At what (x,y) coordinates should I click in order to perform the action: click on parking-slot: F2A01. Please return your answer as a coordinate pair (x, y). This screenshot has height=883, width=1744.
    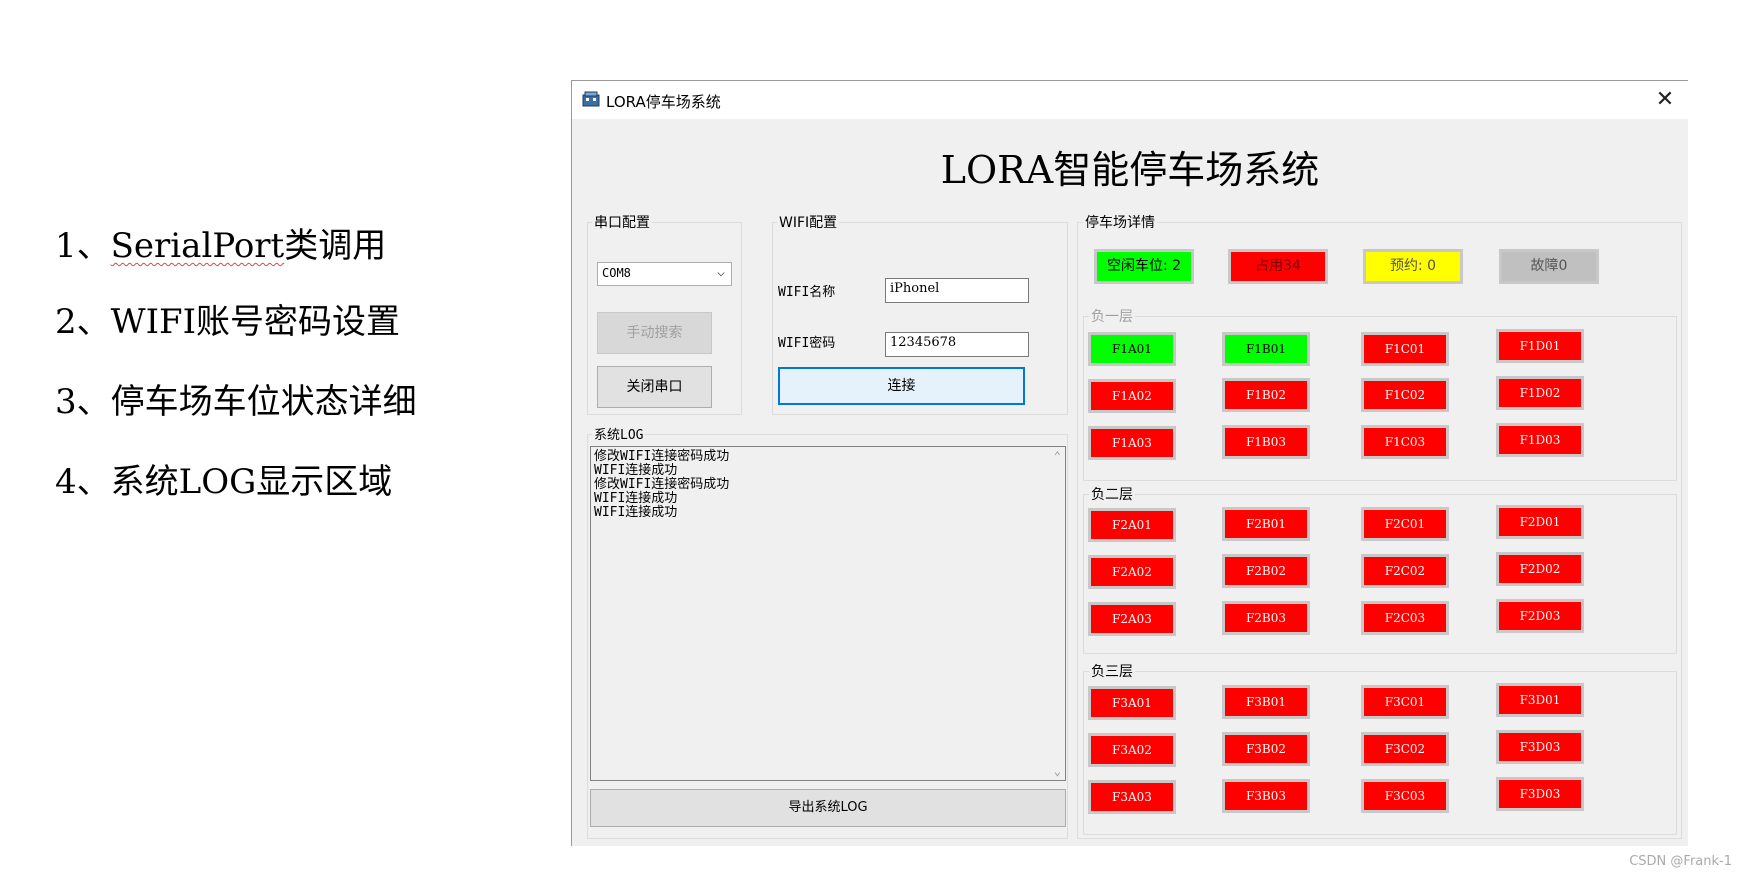
    Looking at the image, I should click on (1132, 525).